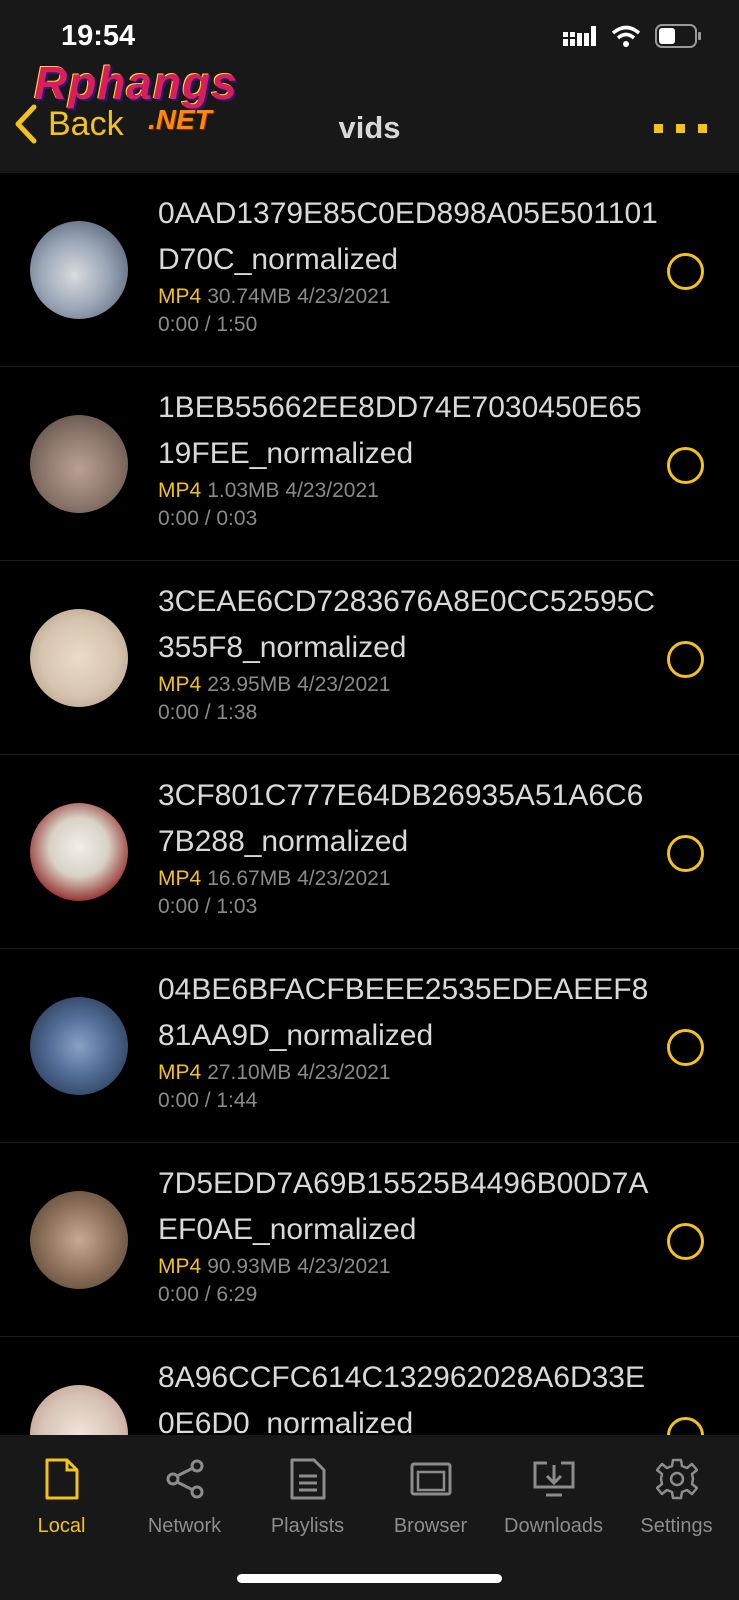 The width and height of the screenshot is (739, 1600). I want to click on navigation-bar: 19:54 Rphangs .NET Back vids, so click(369, 86).